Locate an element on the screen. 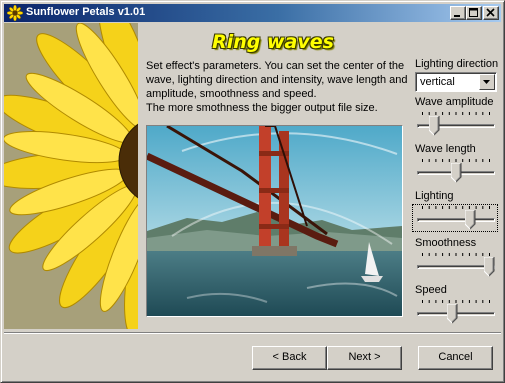  lighting-slider is located at coordinates (455, 218).